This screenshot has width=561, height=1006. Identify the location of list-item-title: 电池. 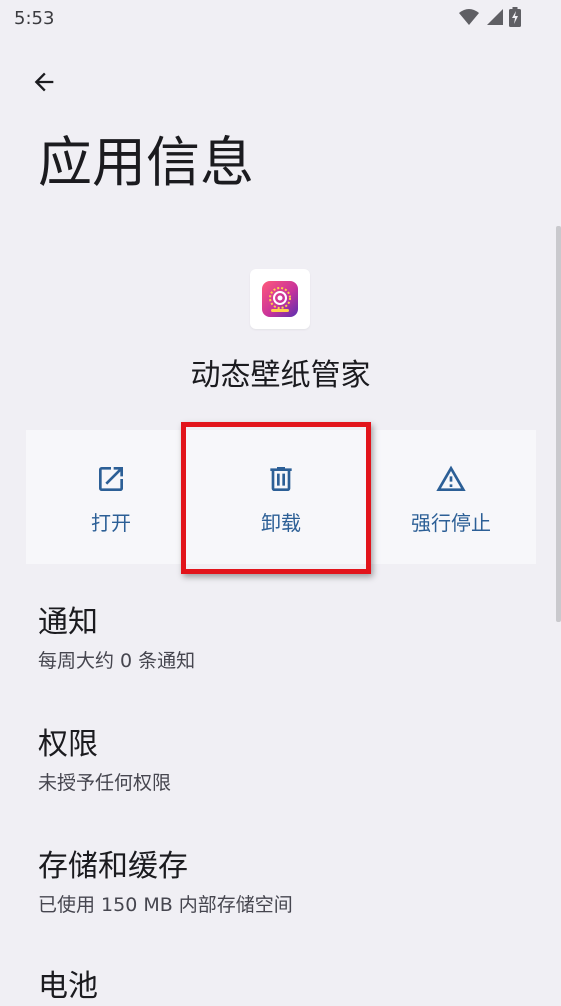
(68, 986).